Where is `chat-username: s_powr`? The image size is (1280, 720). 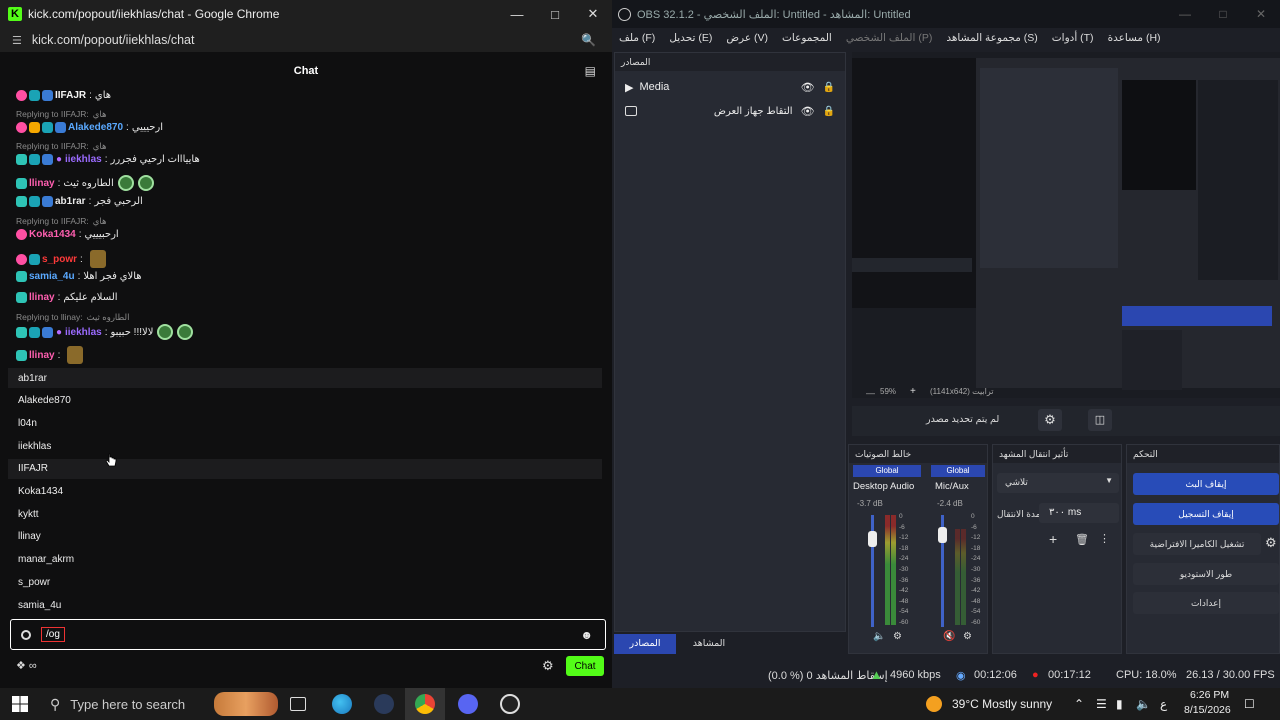
chat-username: s_powr is located at coordinates (59, 259).